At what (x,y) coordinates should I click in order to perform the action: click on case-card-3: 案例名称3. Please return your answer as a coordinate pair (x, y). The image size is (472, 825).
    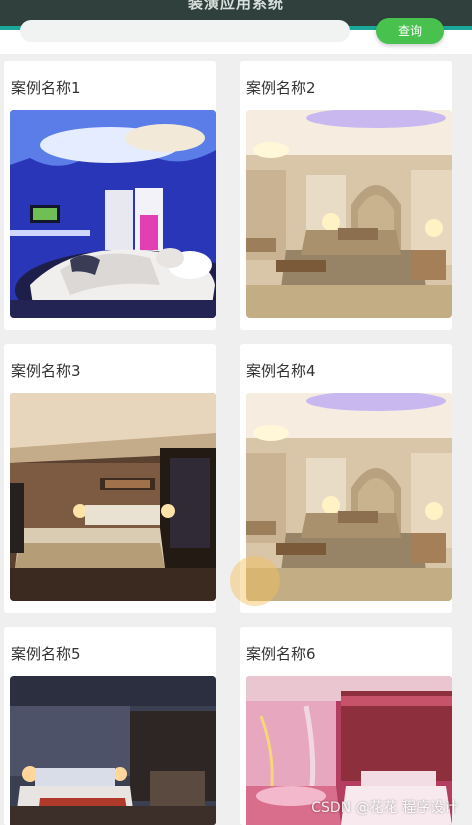
    Looking at the image, I should click on (110, 478).